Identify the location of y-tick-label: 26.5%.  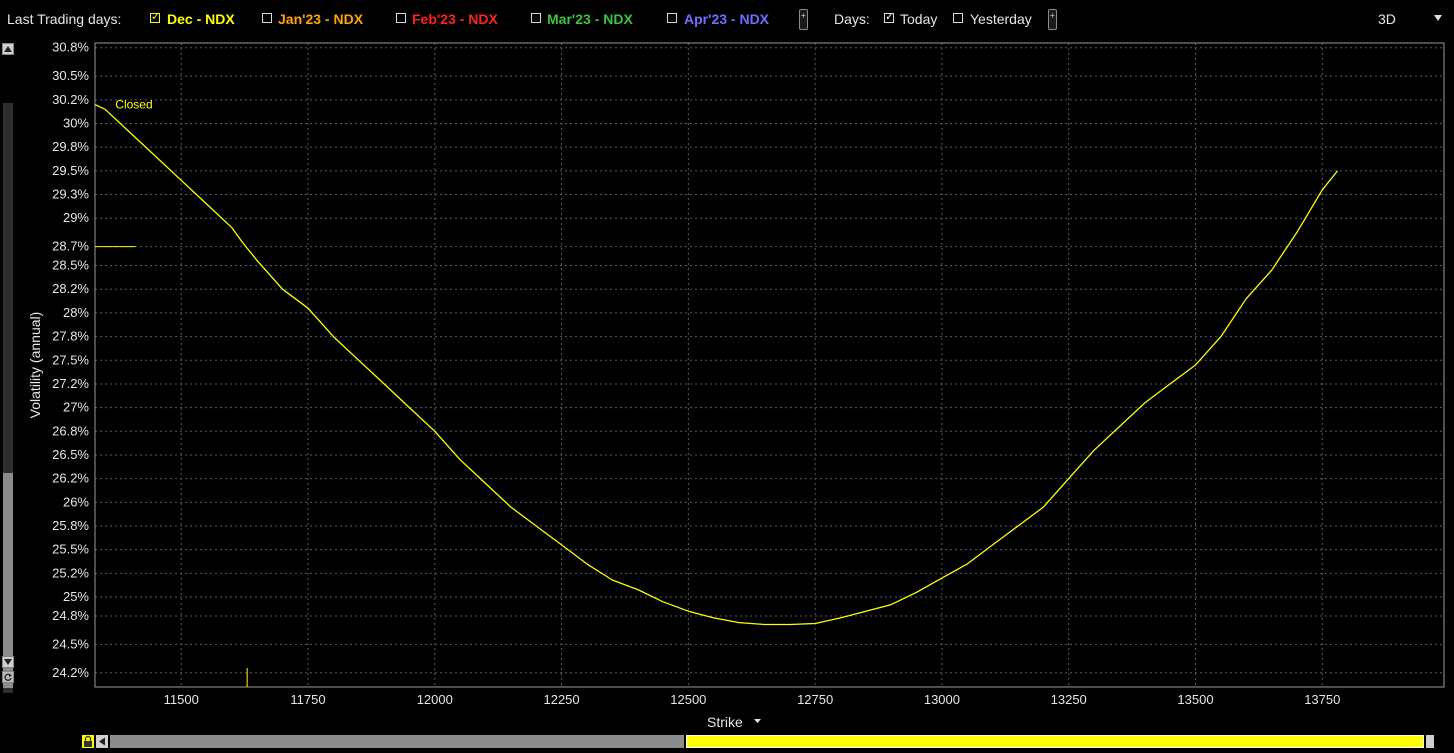
(70, 454).